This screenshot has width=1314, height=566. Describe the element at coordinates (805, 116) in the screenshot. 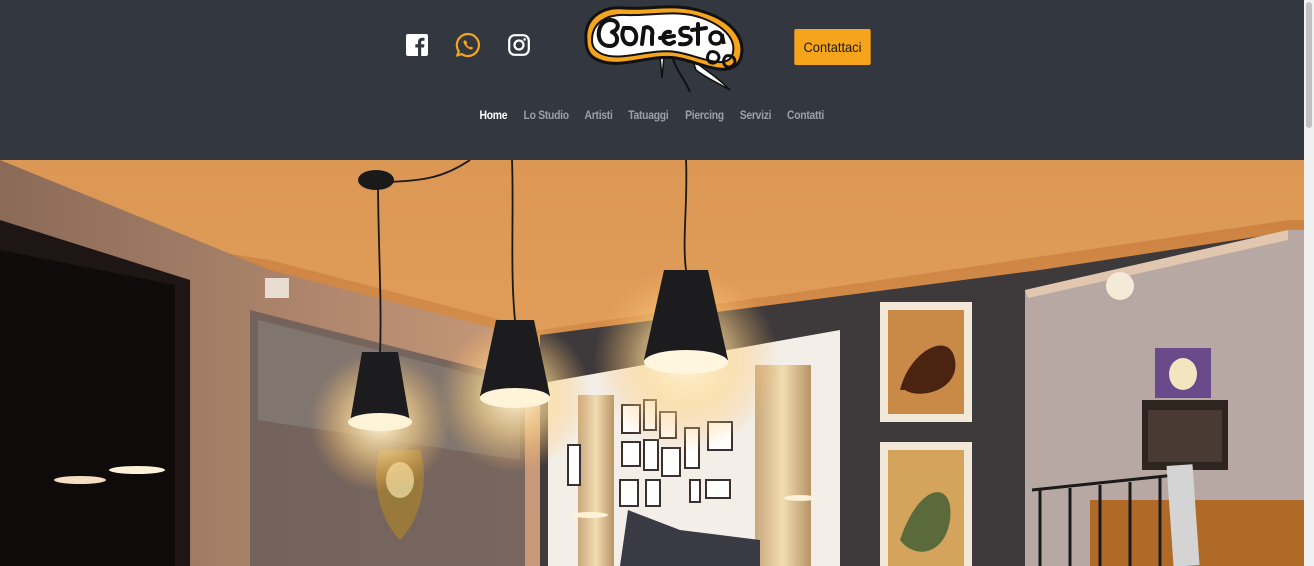

I see `nav-item-contatti: Contatti` at that location.